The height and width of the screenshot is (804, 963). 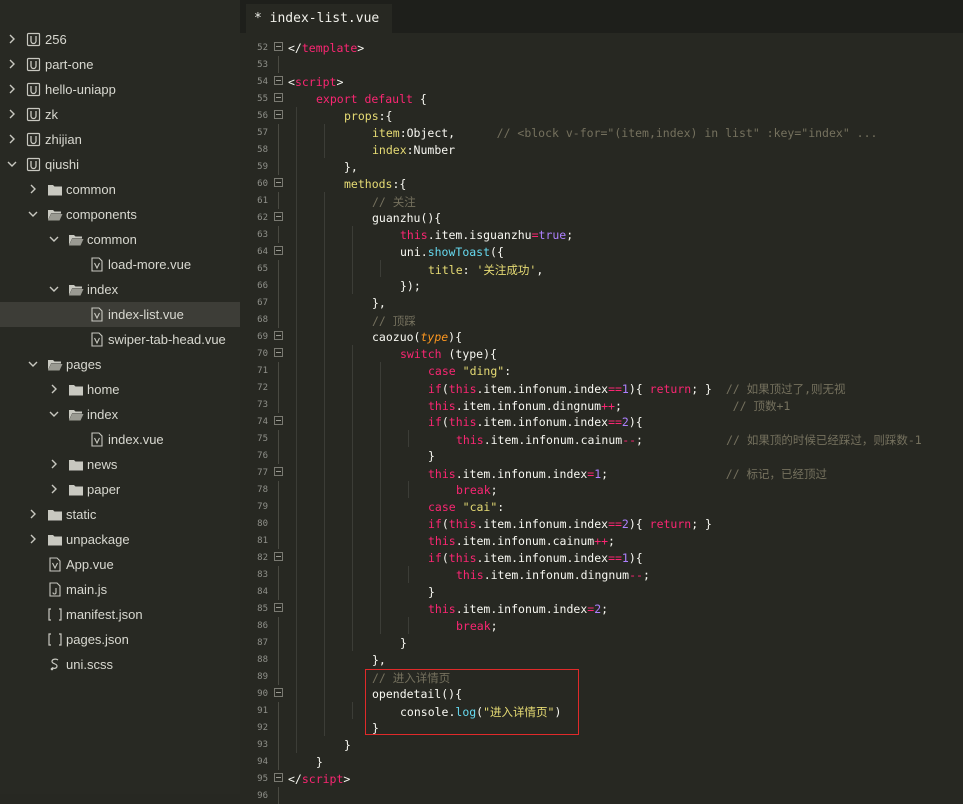 I want to click on code-line: 58 index:Number, so click(x=601, y=149).